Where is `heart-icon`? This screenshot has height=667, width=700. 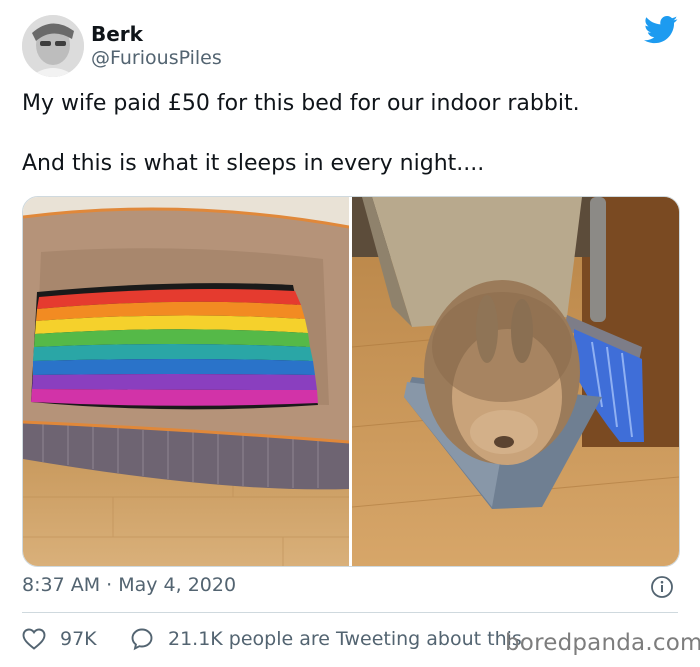
heart-icon is located at coordinates (34, 639).